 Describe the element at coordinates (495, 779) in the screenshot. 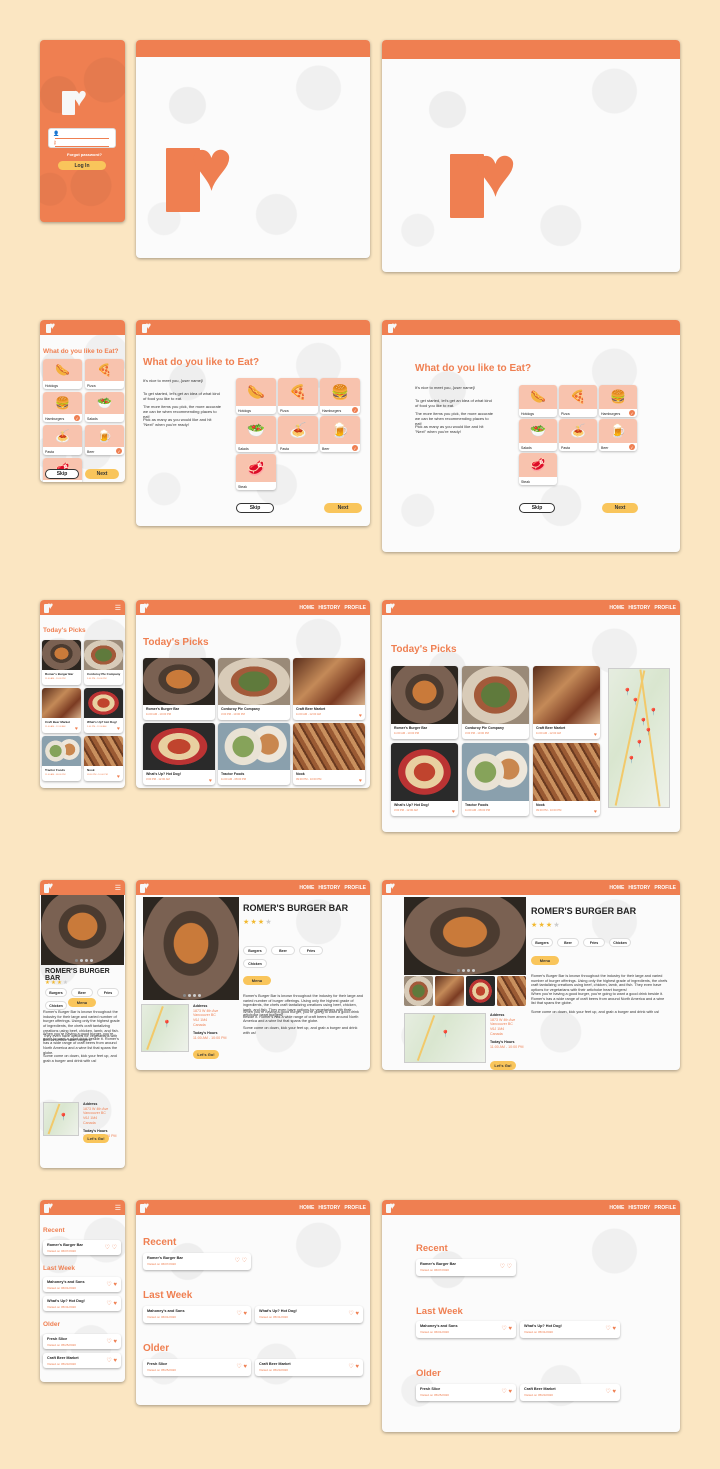

I see `restaurant-card: Tractor Foods 11:00 AM - 08:00 PM` at that location.